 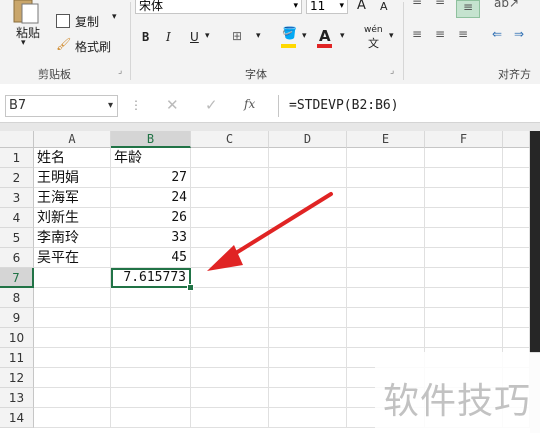 I want to click on row-header: 9, so click(x=17, y=318).